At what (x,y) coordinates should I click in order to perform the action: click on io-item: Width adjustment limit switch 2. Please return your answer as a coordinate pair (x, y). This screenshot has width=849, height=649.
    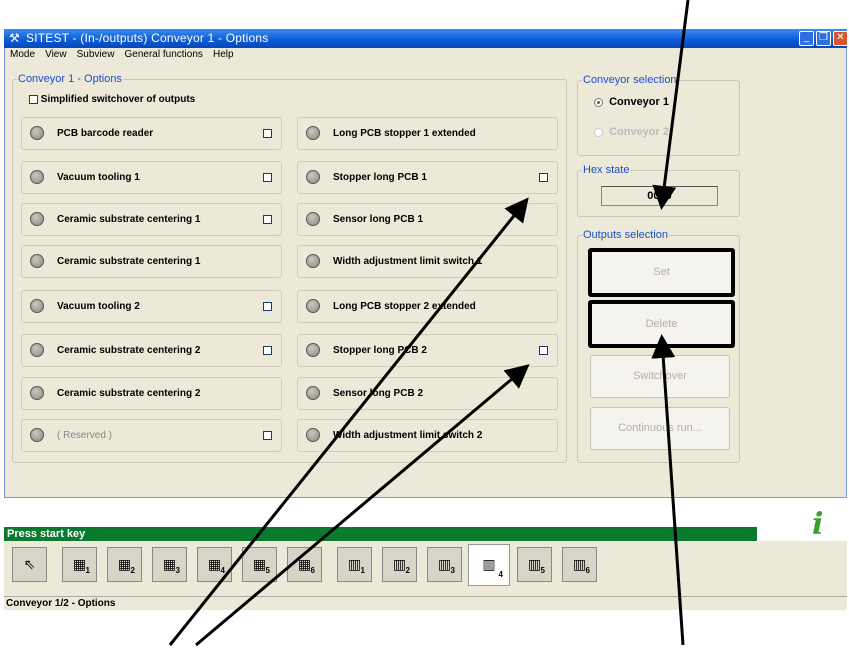
    Looking at the image, I should click on (427, 435).